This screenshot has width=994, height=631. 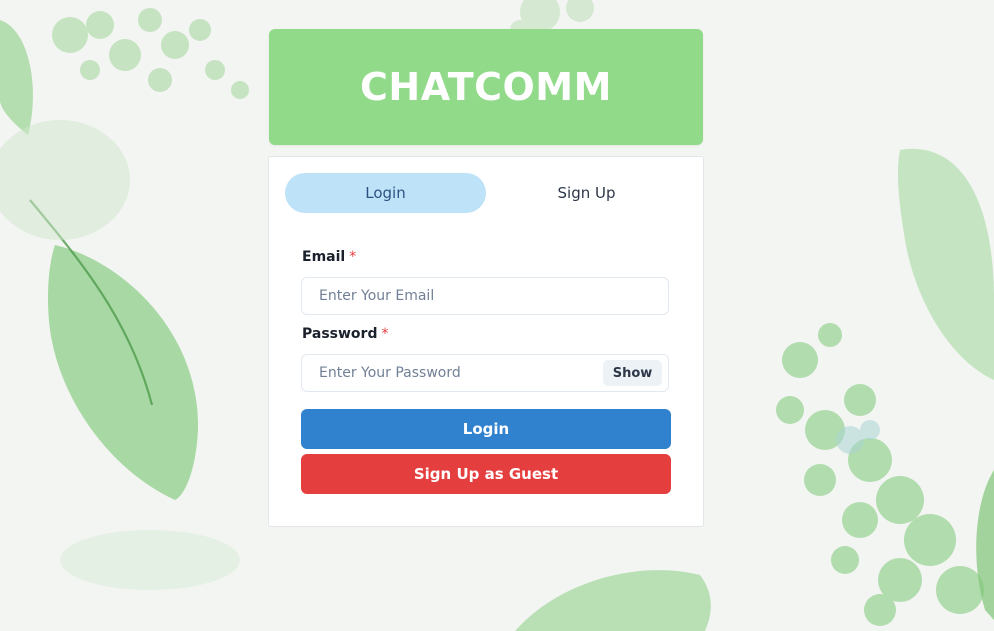 I want to click on email-field-container, so click(x=485, y=296).